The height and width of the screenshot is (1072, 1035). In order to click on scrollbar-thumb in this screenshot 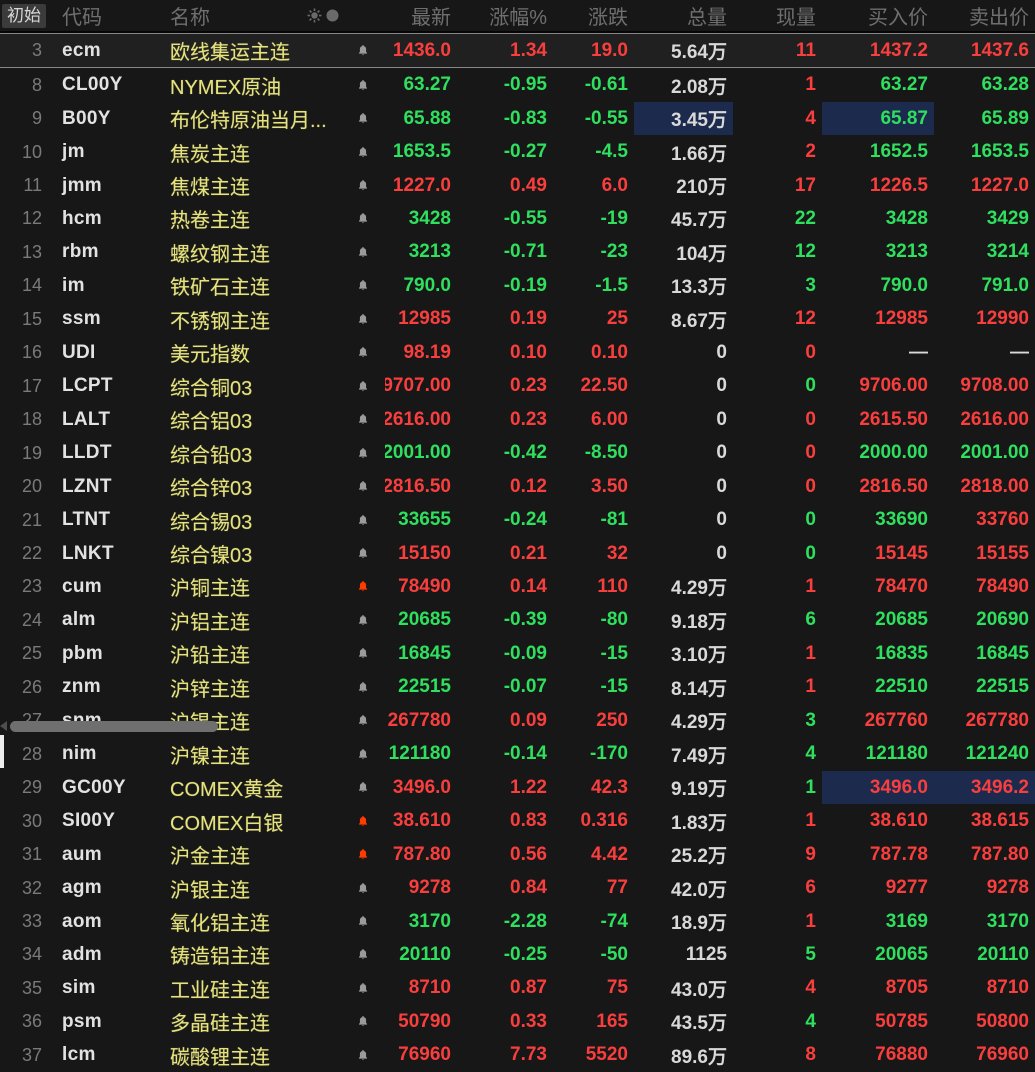, I will do `click(114, 726)`.